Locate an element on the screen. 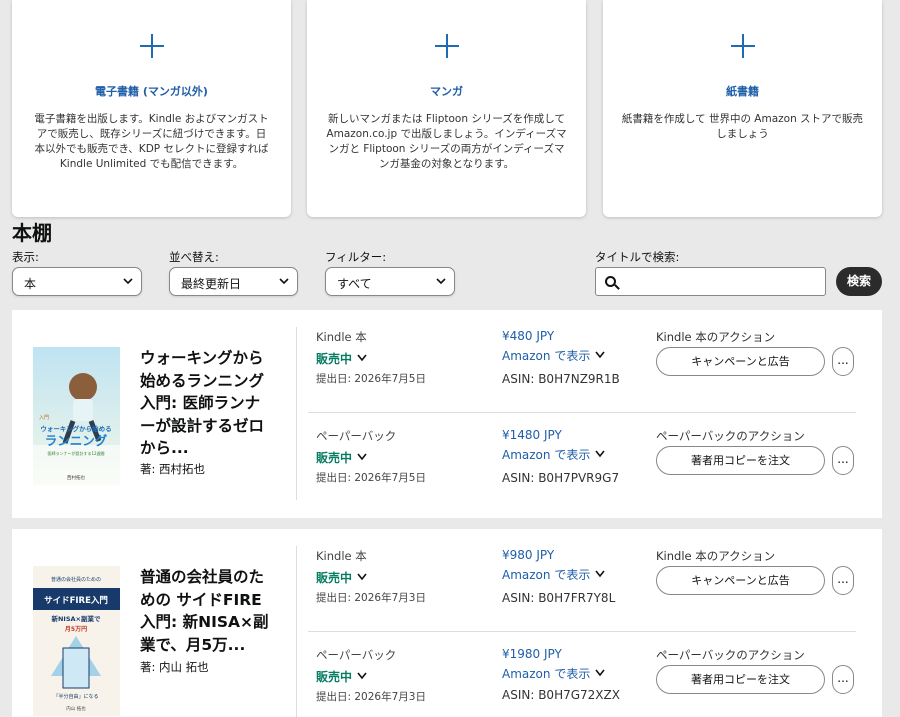  search-button: 検索 is located at coordinates (859, 281).